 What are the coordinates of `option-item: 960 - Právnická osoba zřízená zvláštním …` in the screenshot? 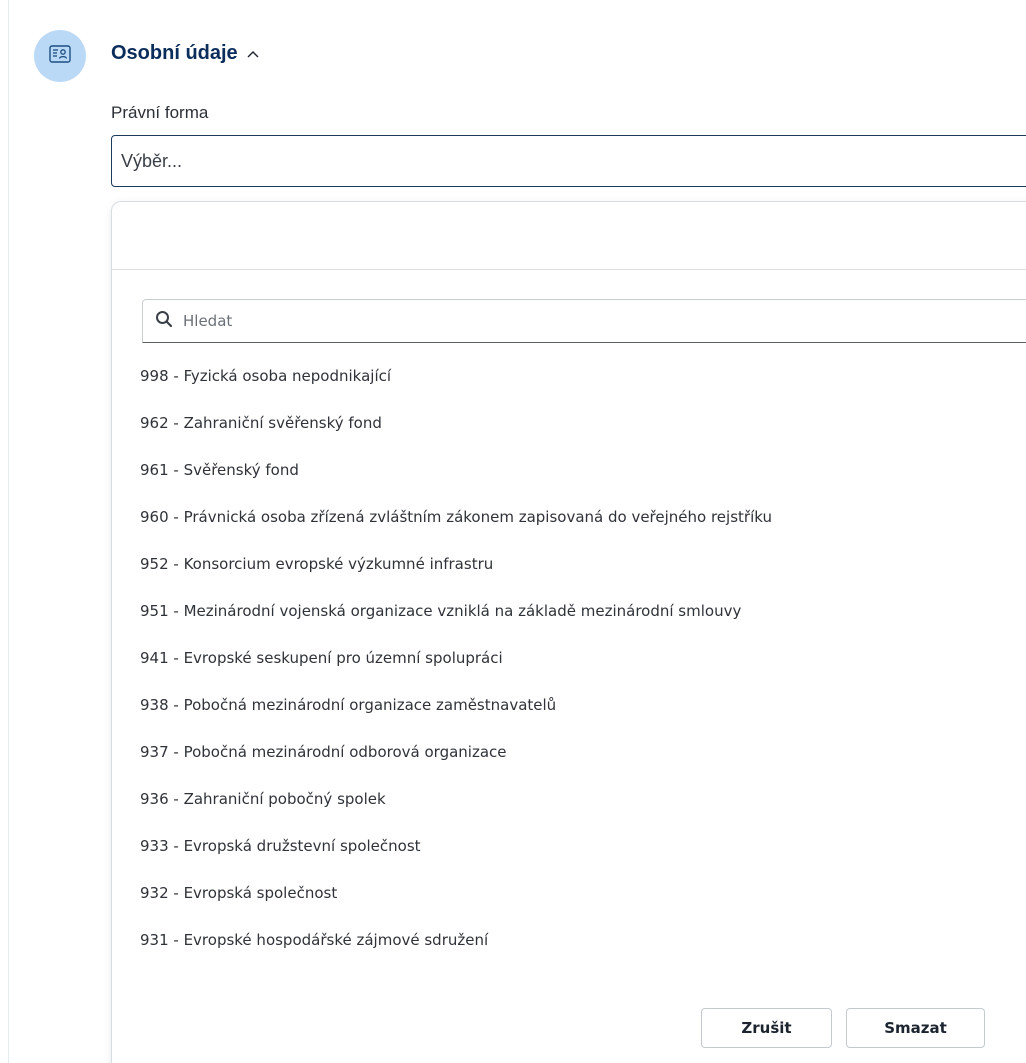 It's located at (580, 529).